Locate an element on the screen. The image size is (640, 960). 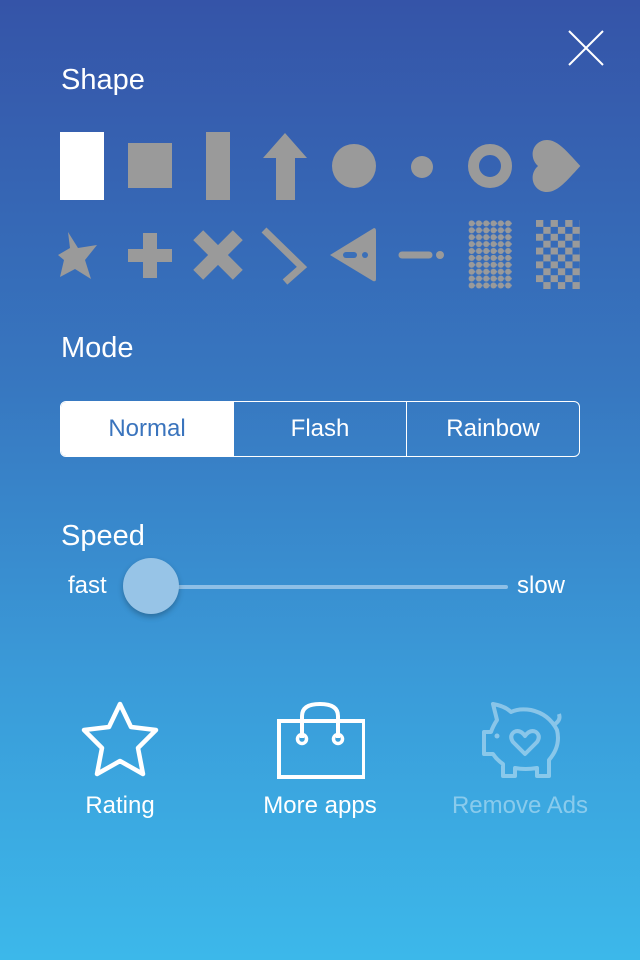
star-icon is located at coordinates (120, 739).